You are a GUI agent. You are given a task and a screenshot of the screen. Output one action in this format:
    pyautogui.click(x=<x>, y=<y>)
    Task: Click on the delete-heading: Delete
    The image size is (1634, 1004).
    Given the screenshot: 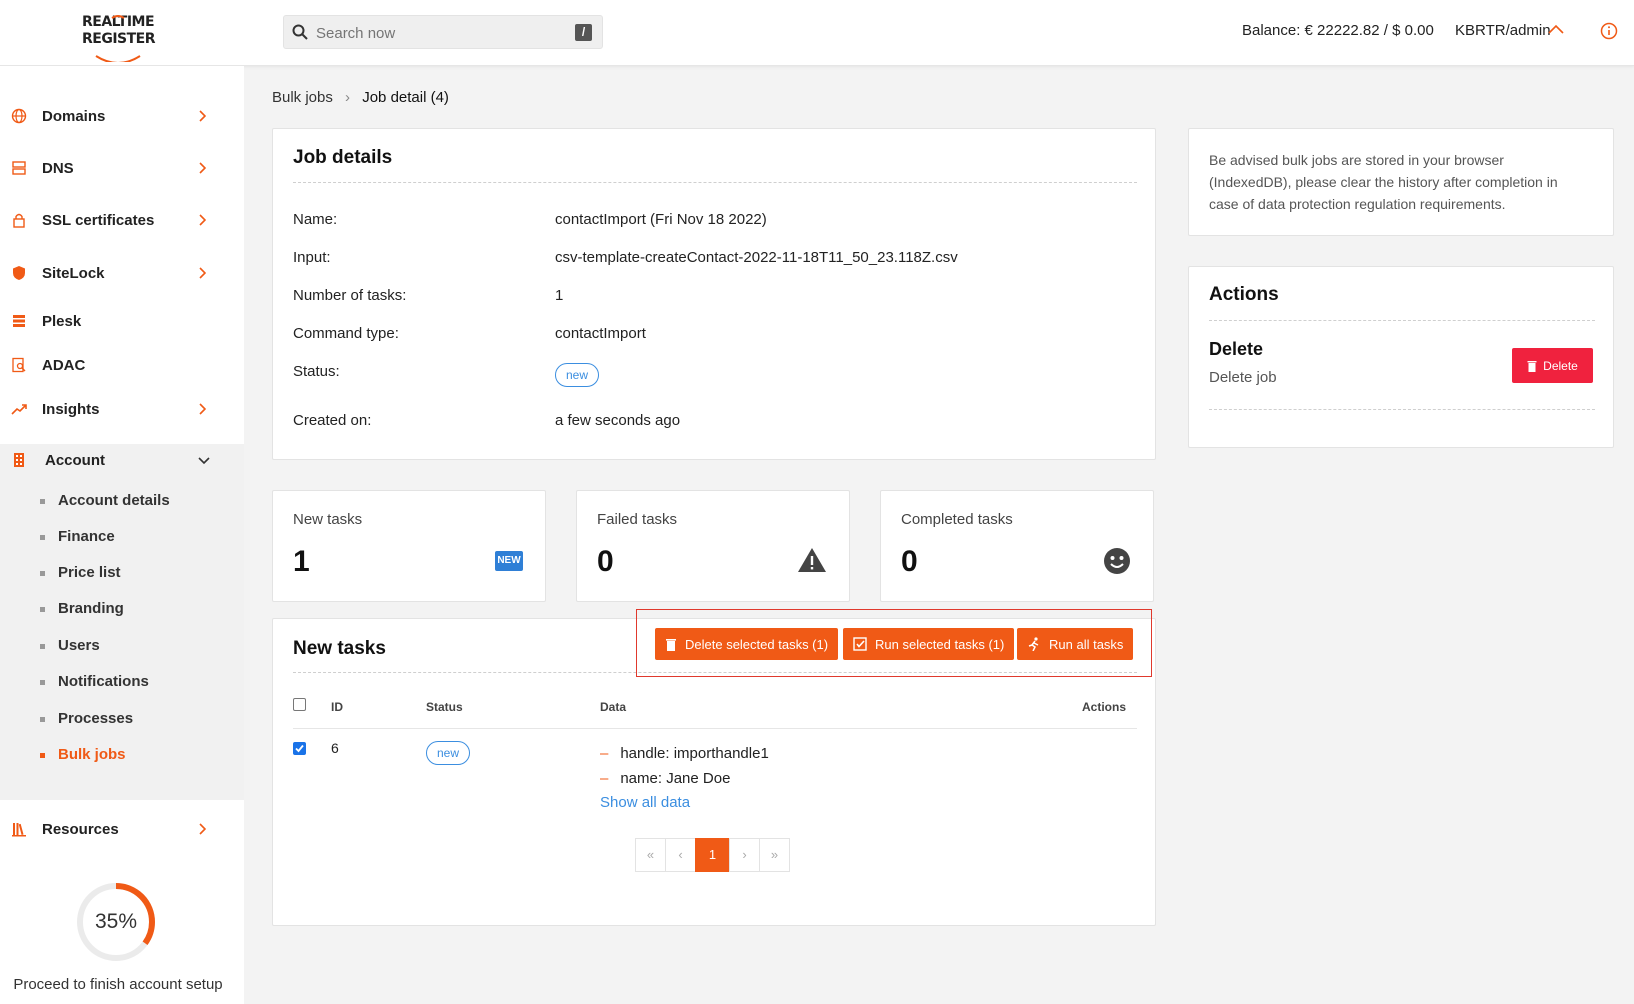 What is the action you would take?
    pyautogui.click(x=1236, y=349)
    